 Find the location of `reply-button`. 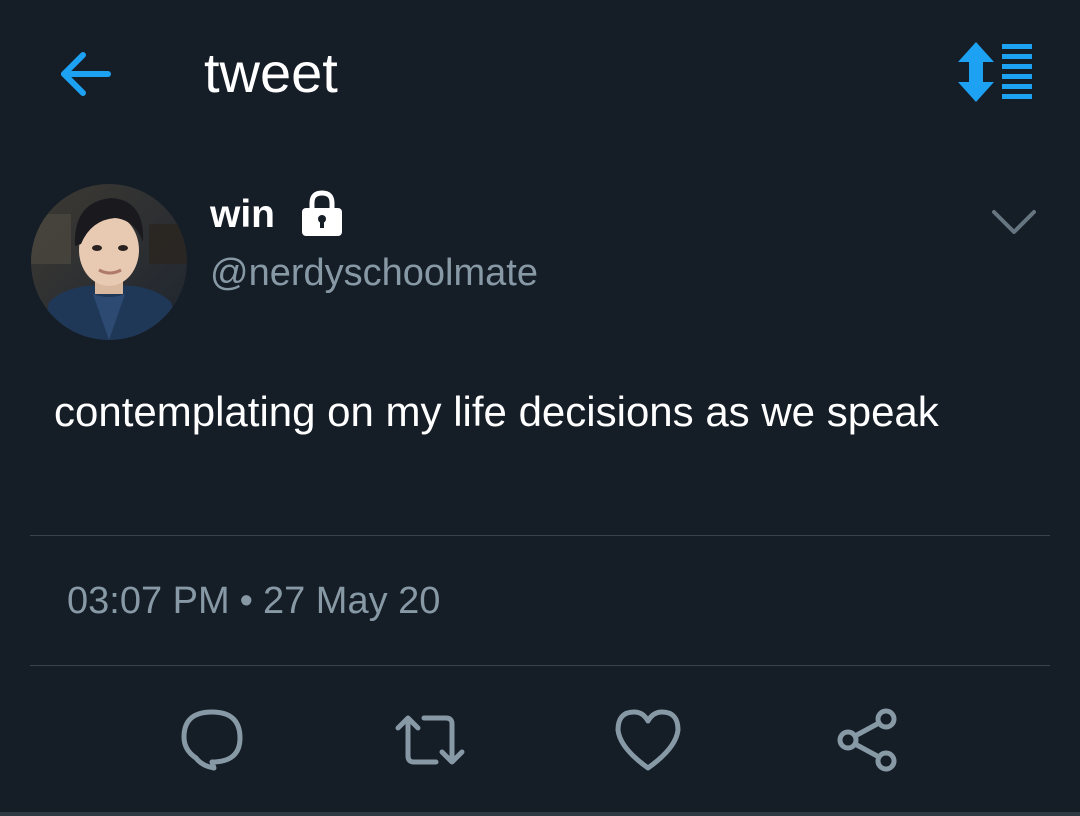

reply-button is located at coordinates (212, 740).